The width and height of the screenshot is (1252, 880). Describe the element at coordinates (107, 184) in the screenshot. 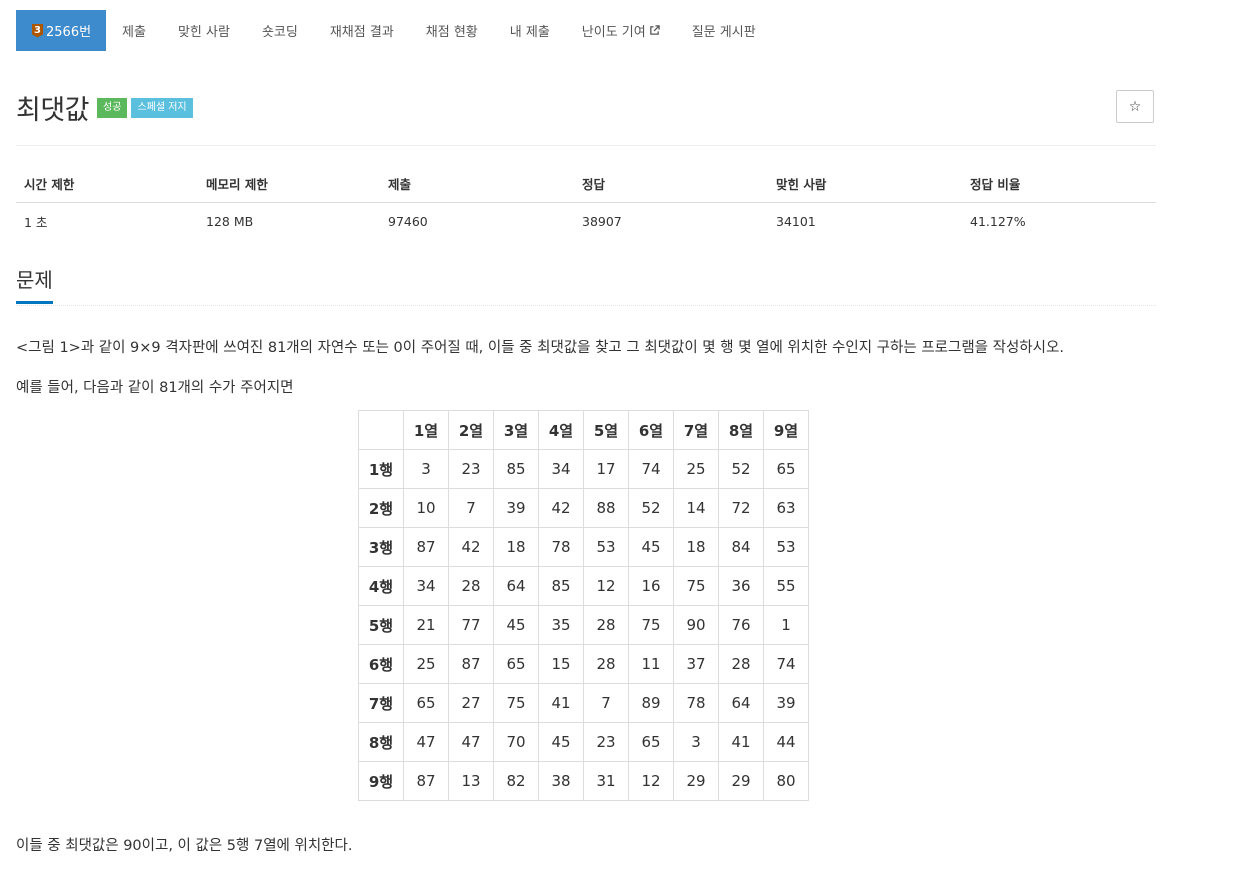

I see `header-time-limit: 시간 제한` at that location.